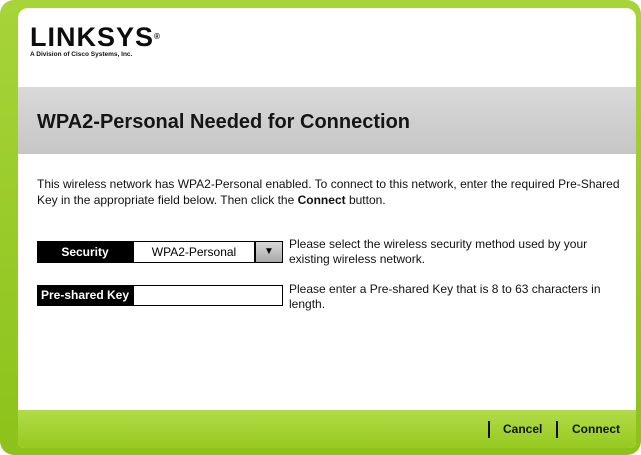  I want to click on description-connect-word: Connect, so click(321, 200).